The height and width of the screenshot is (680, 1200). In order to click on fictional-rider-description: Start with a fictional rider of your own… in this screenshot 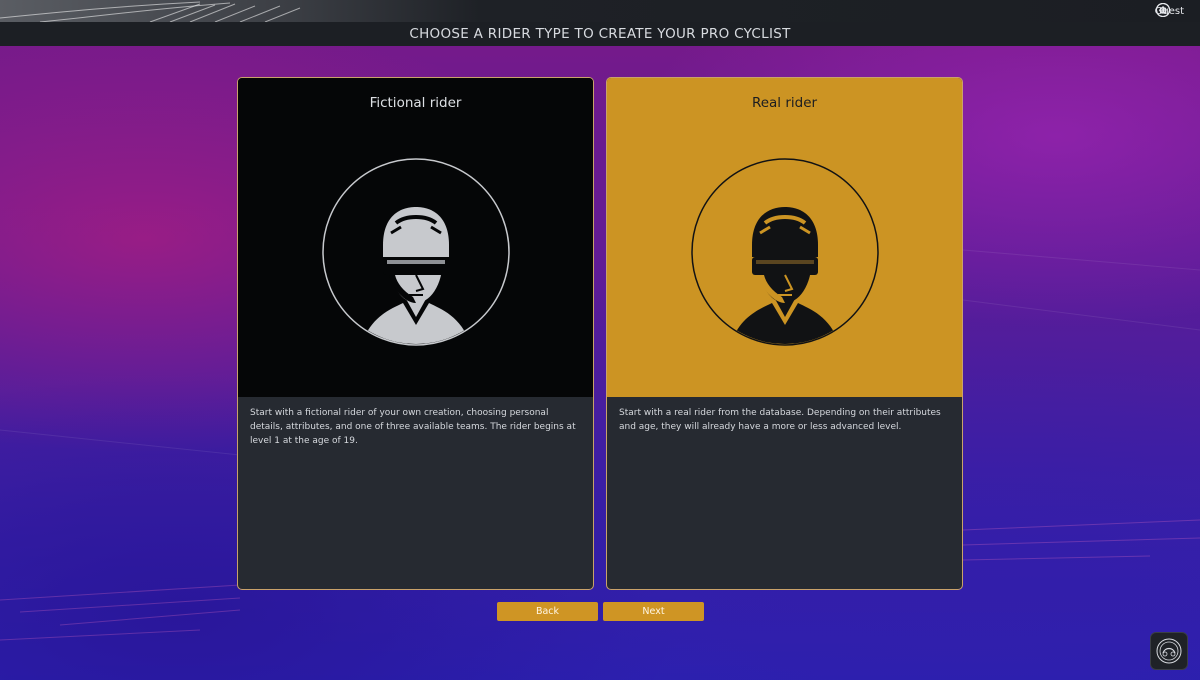, I will do `click(413, 427)`.